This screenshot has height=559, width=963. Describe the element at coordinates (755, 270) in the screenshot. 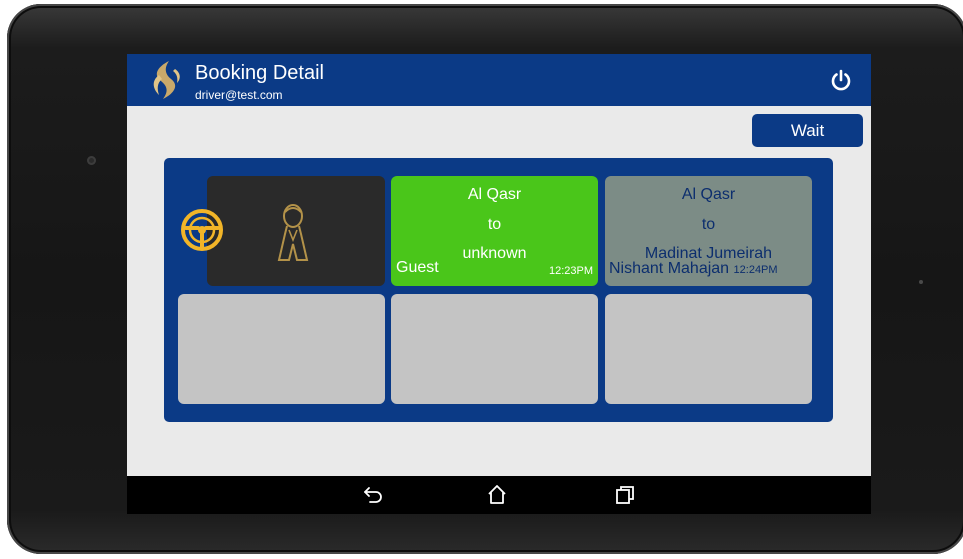

I see `booking-time: 12:24PM` at that location.